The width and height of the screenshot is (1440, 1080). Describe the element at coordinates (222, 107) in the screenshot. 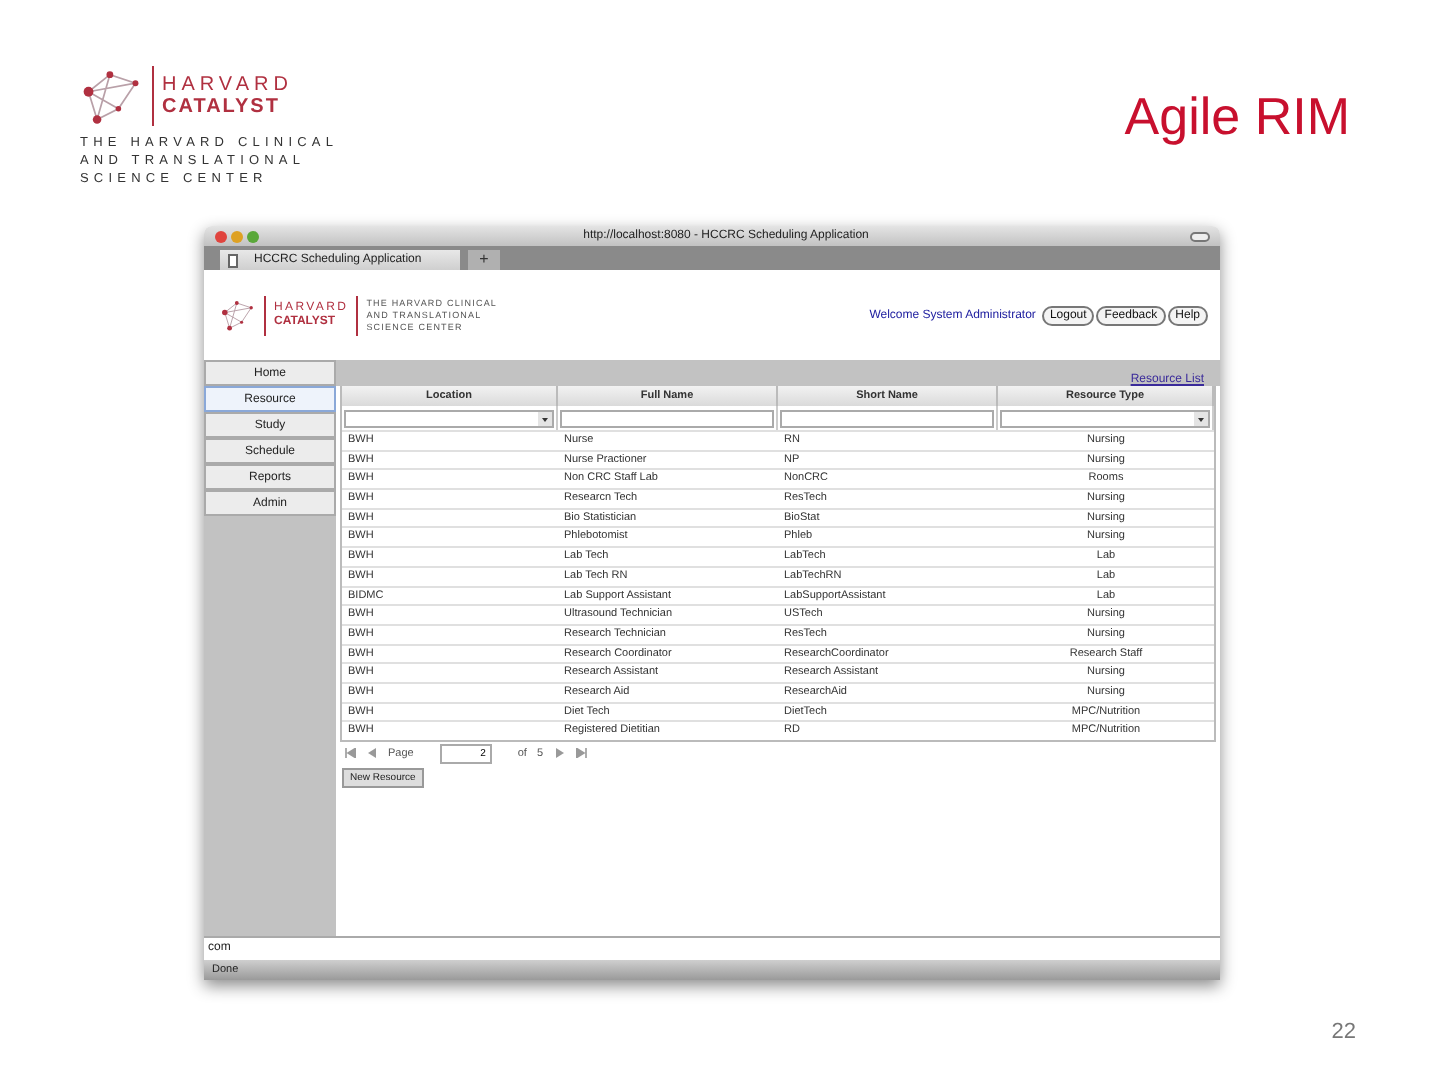

I see `logo-wordmark: CATALYST` at that location.